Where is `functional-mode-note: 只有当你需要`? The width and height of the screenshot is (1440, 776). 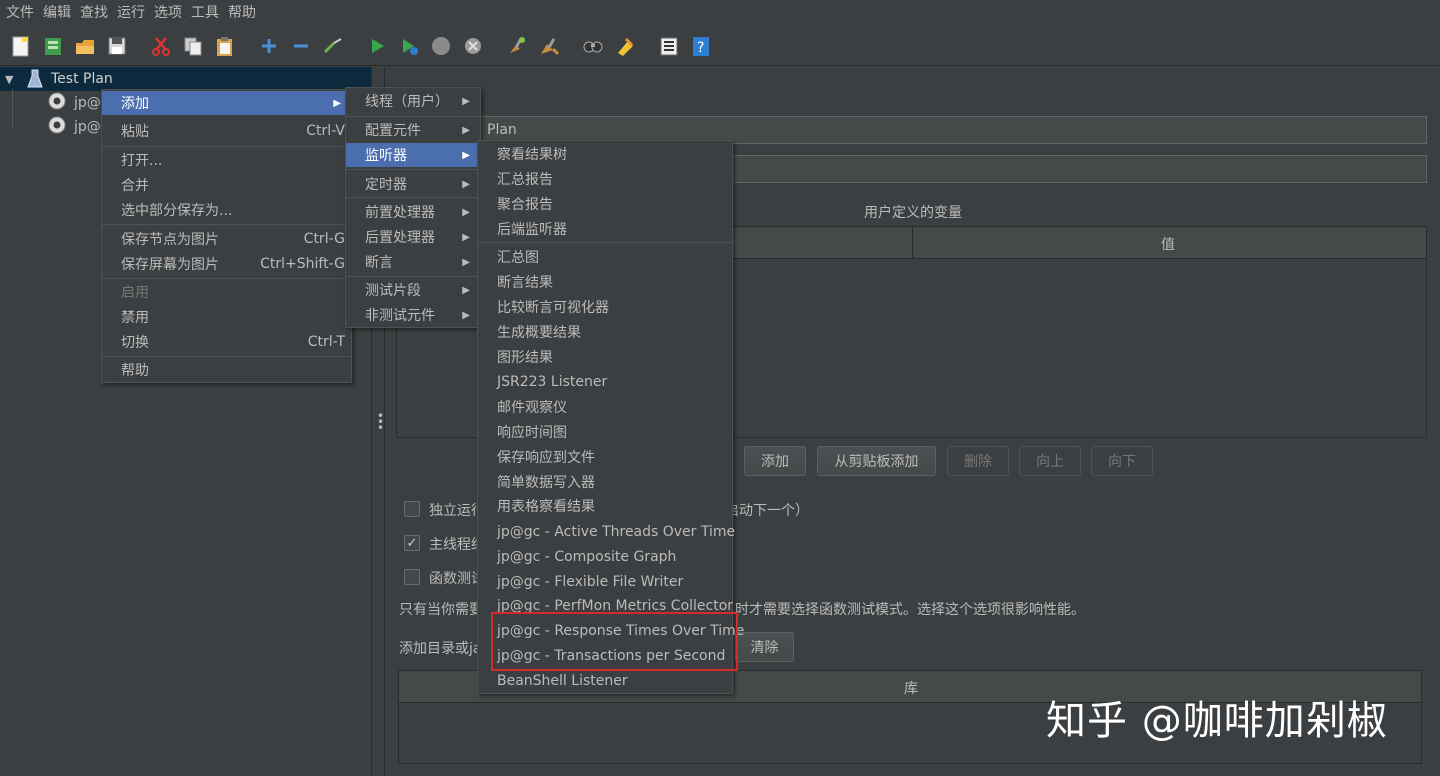
functional-mode-note: 只有当你需要 is located at coordinates (441, 610).